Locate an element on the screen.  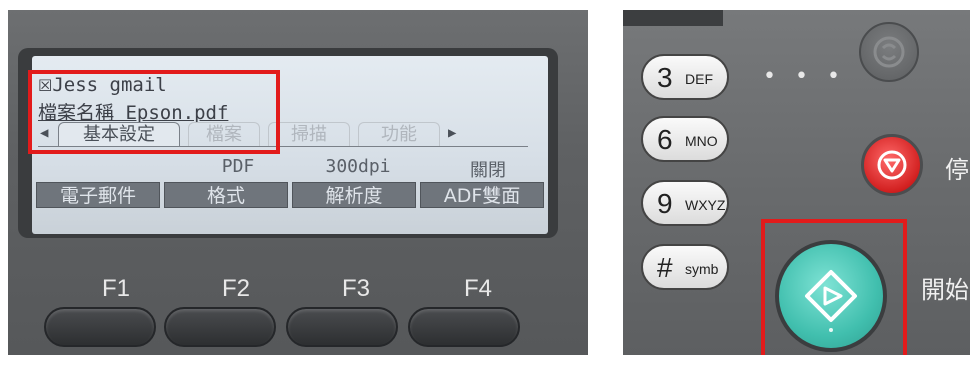
stop-icon is located at coordinates (892, 165).